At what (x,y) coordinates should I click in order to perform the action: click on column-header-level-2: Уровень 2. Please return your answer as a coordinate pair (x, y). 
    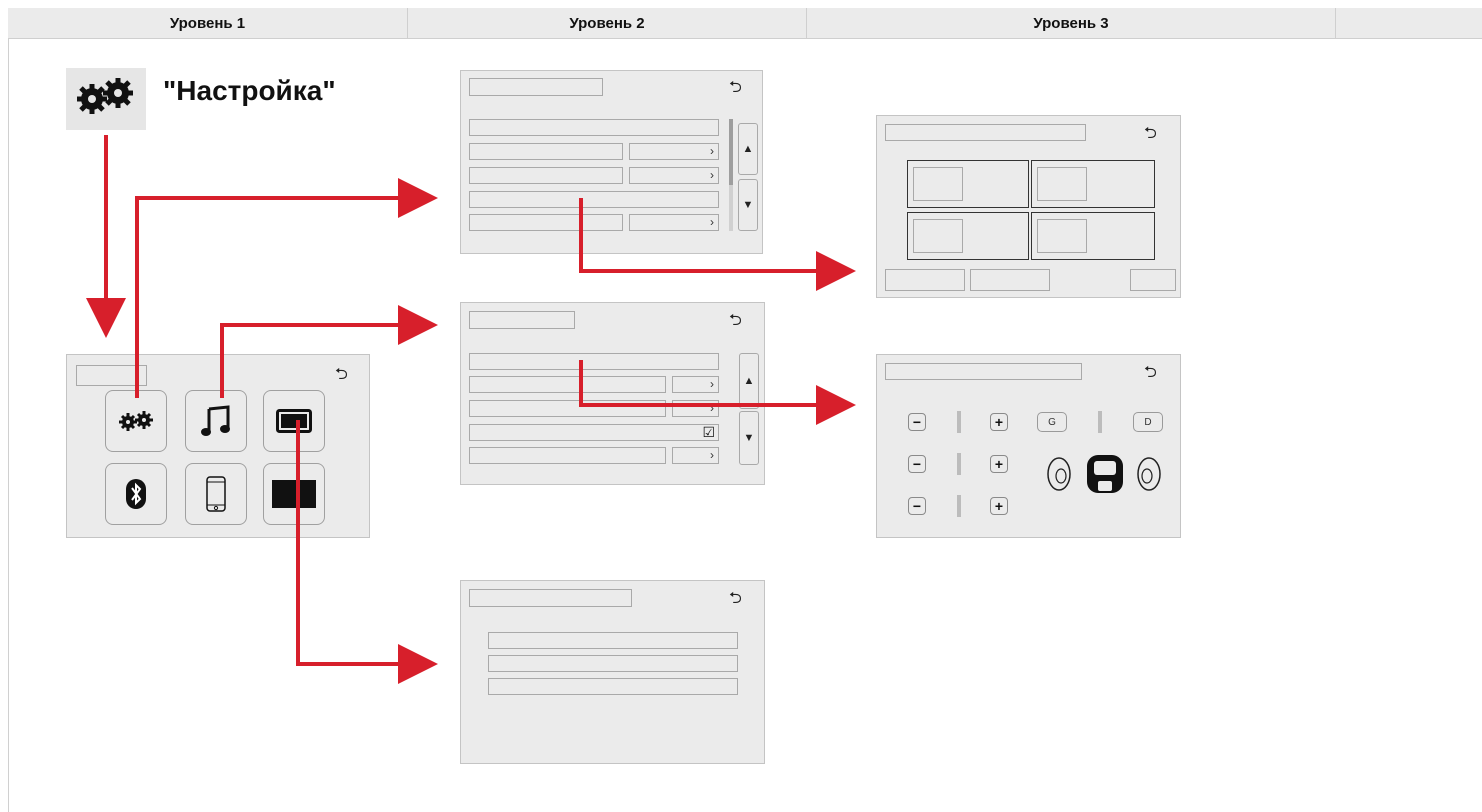
    Looking at the image, I should click on (607, 23).